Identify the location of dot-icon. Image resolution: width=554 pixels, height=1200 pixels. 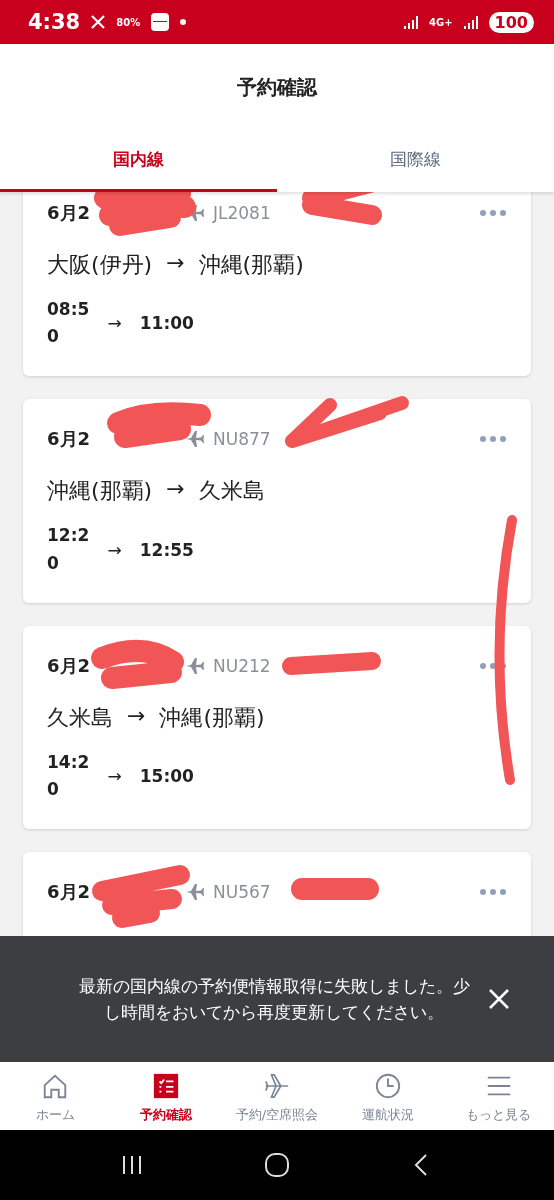
(183, 22).